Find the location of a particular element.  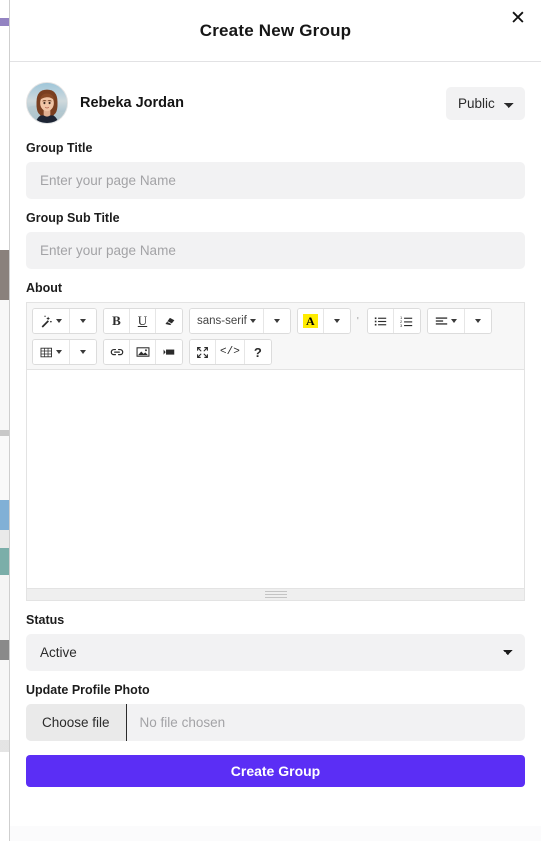

chain-link-glyph is located at coordinates (116, 352).